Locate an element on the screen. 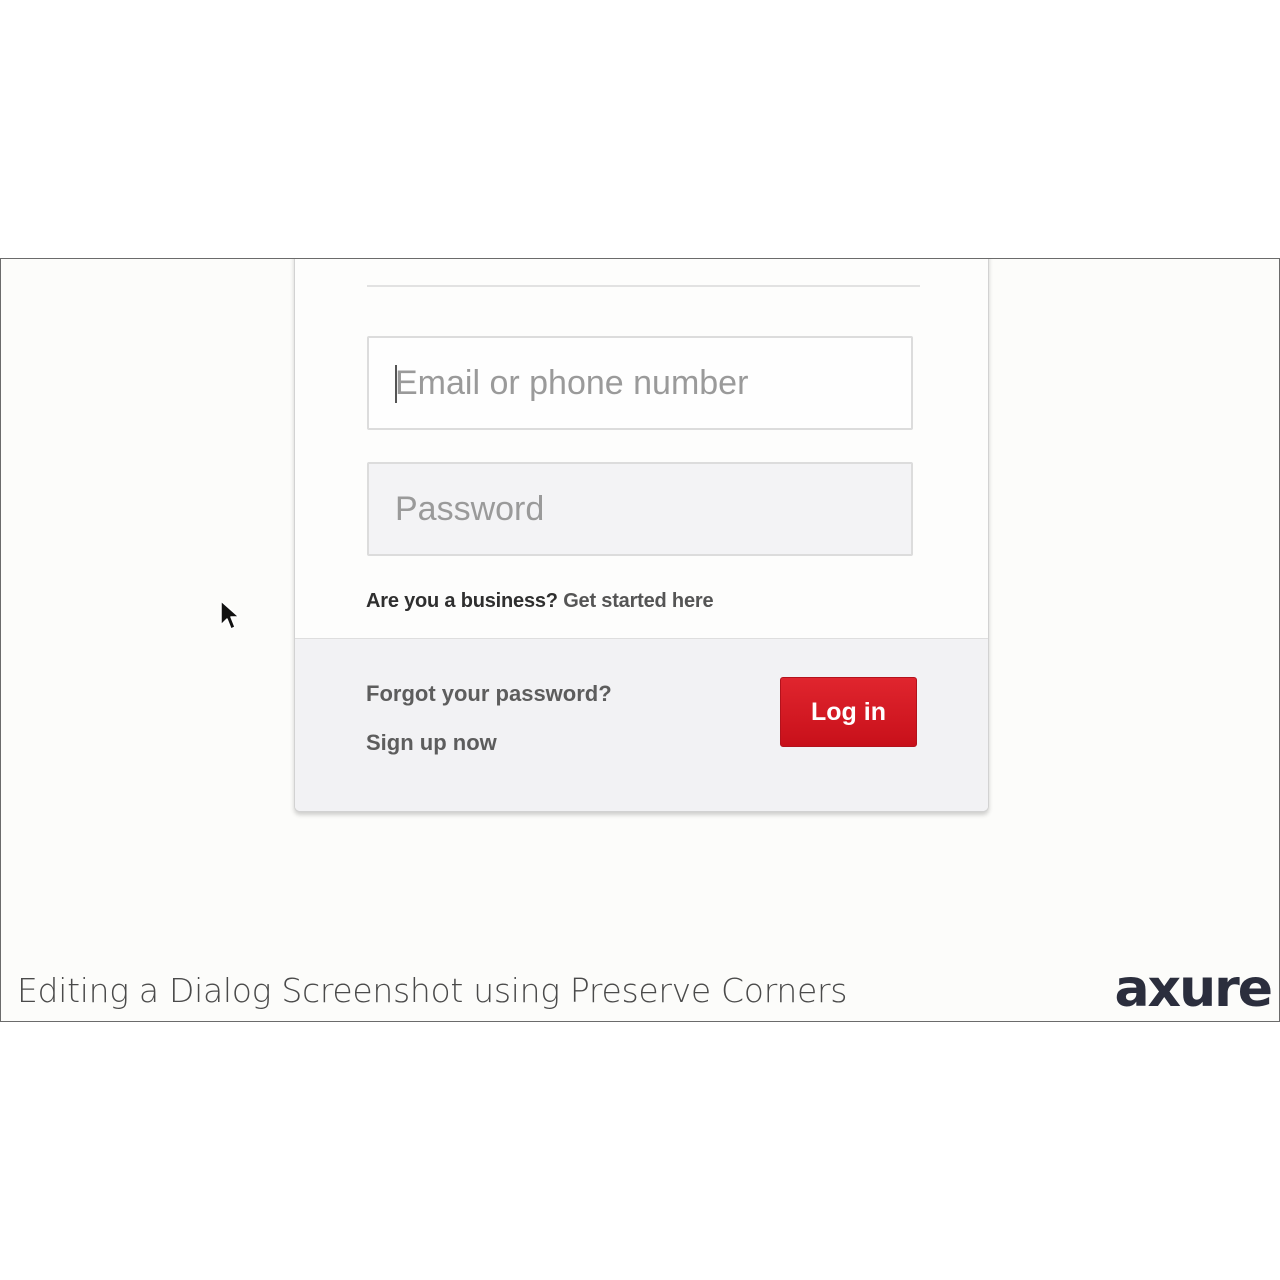  login-button: Log in is located at coordinates (848, 712).